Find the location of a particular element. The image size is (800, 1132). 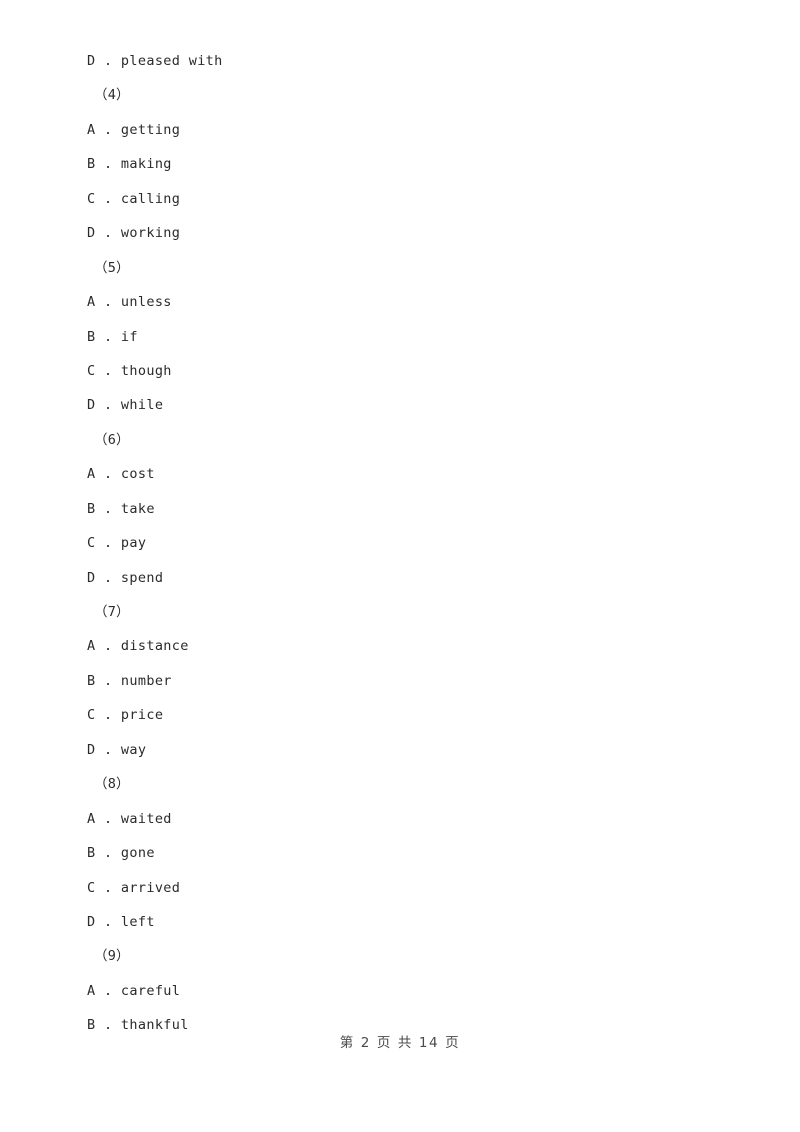

option-line: D . working is located at coordinates (134, 233).